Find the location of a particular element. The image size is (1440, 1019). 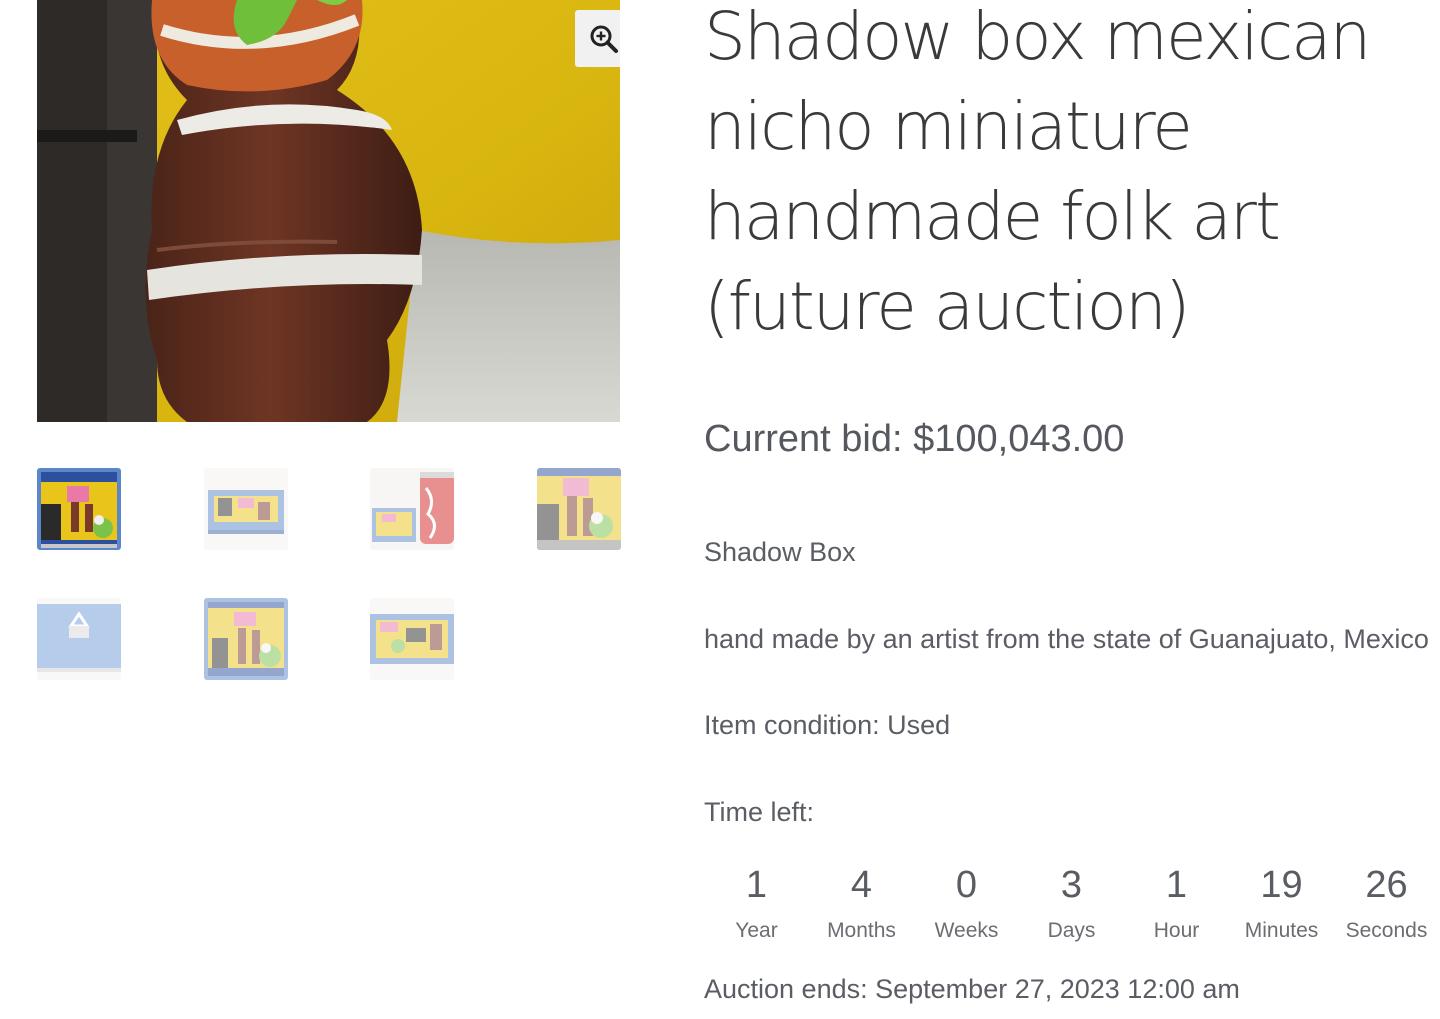

countdown-period: Months is located at coordinates (861, 930).